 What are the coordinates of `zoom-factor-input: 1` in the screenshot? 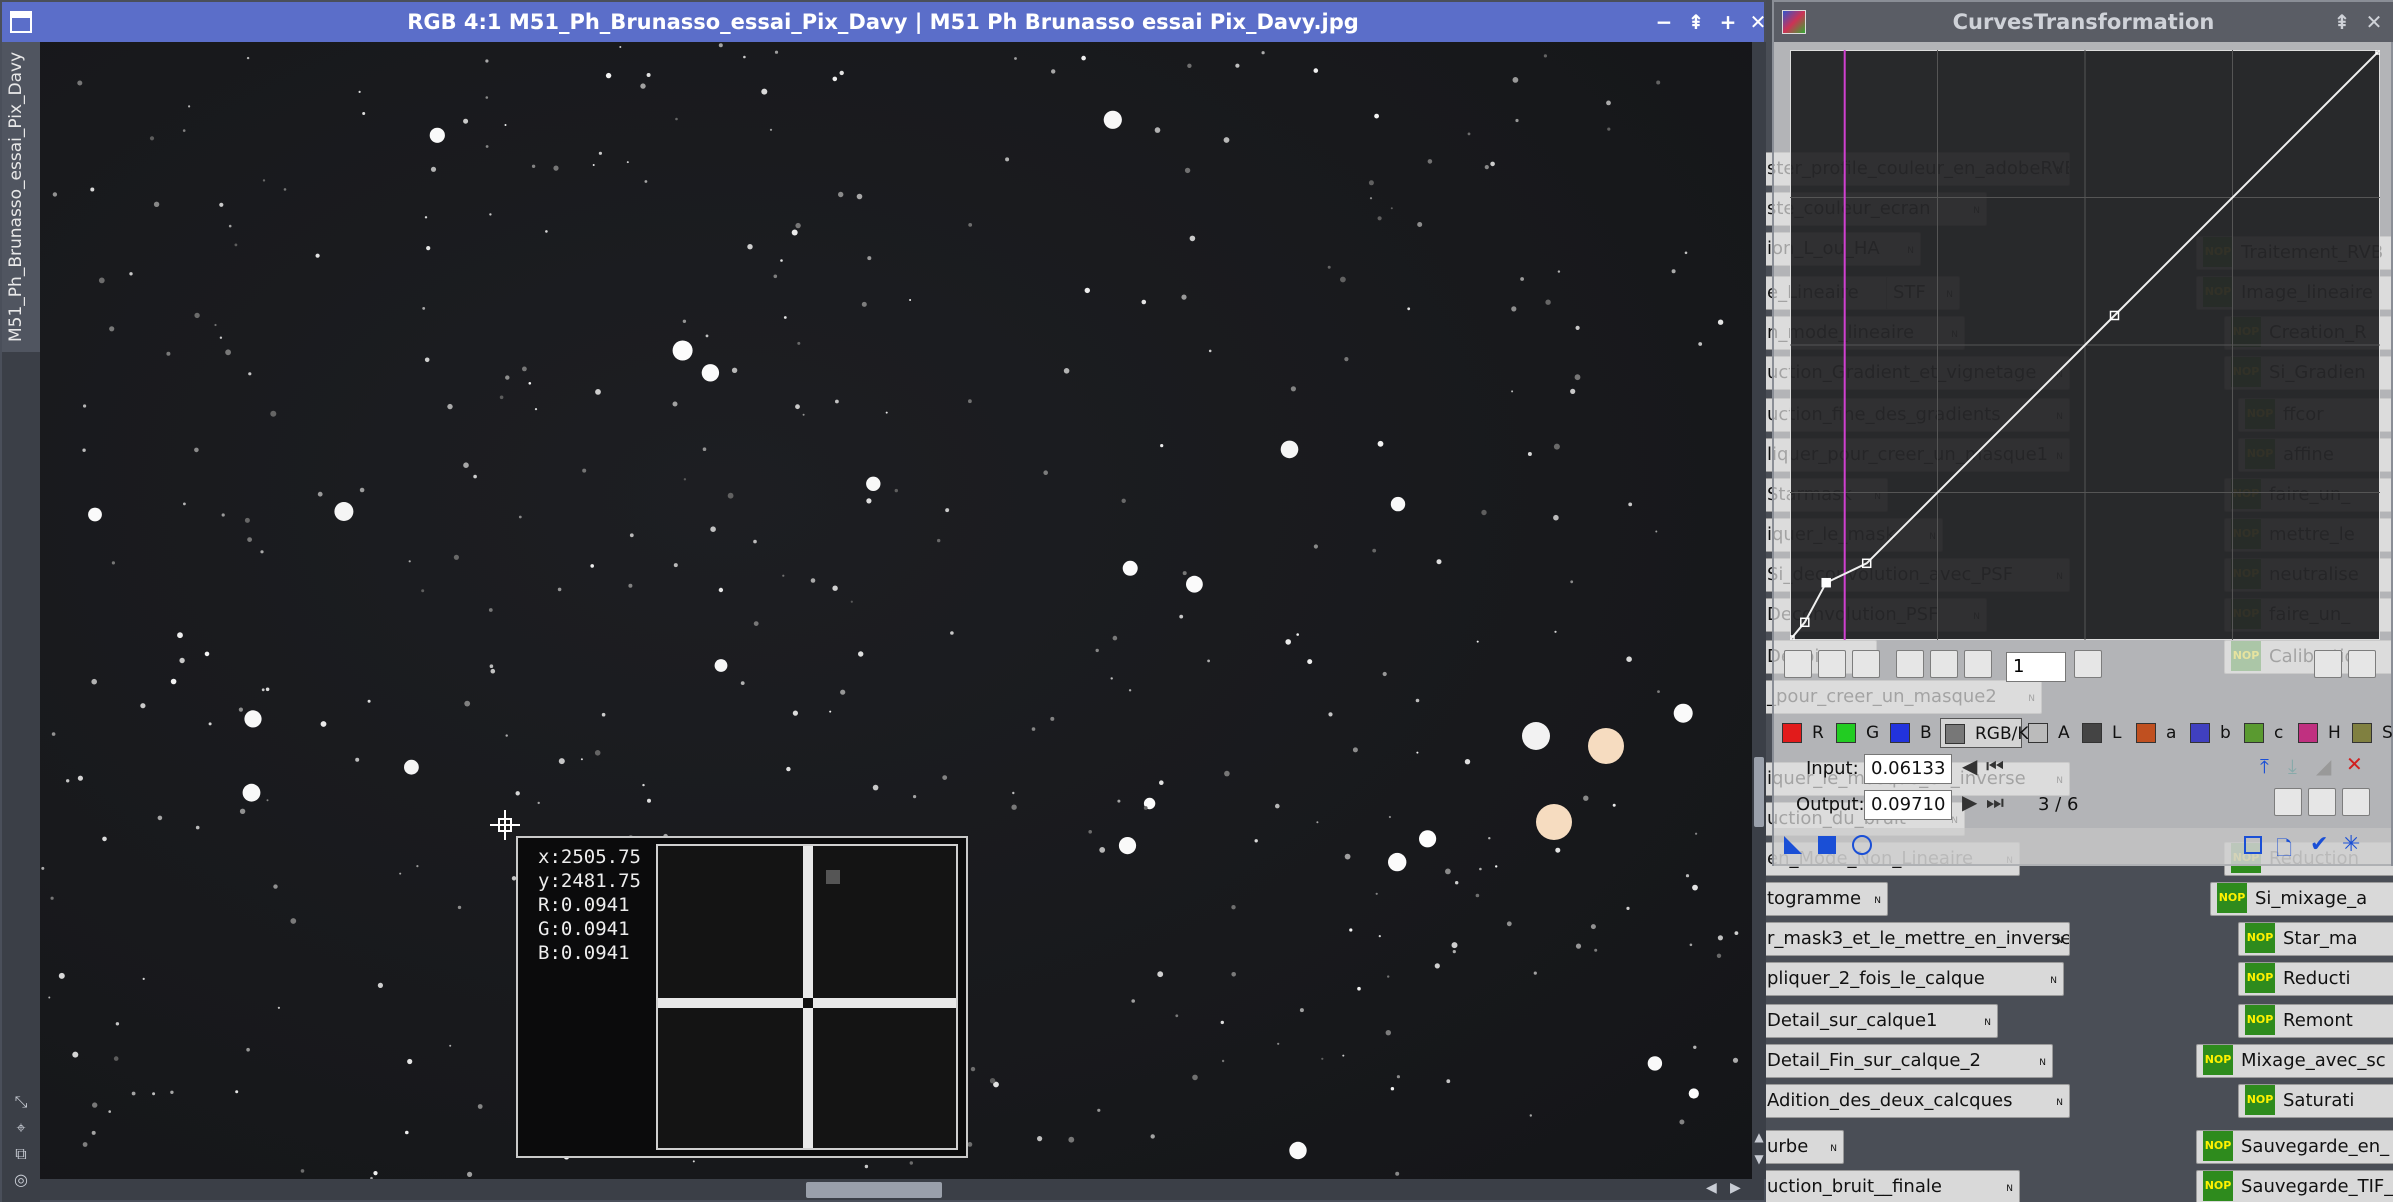 It's located at (2036, 667).